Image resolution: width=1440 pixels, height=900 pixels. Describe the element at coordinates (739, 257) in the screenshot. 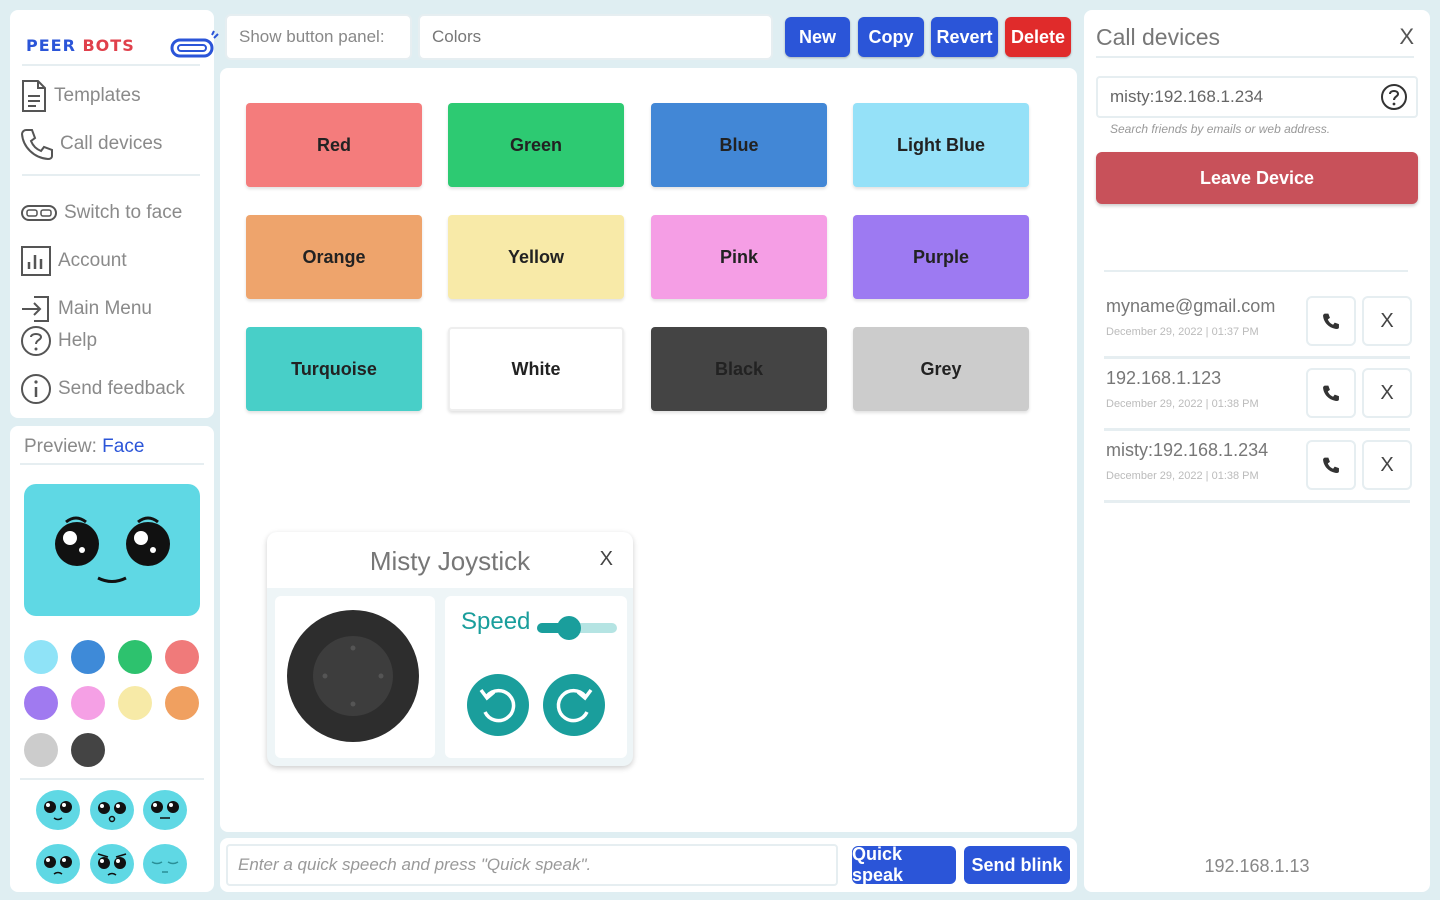

I see `color-button-pink: Pink` at that location.